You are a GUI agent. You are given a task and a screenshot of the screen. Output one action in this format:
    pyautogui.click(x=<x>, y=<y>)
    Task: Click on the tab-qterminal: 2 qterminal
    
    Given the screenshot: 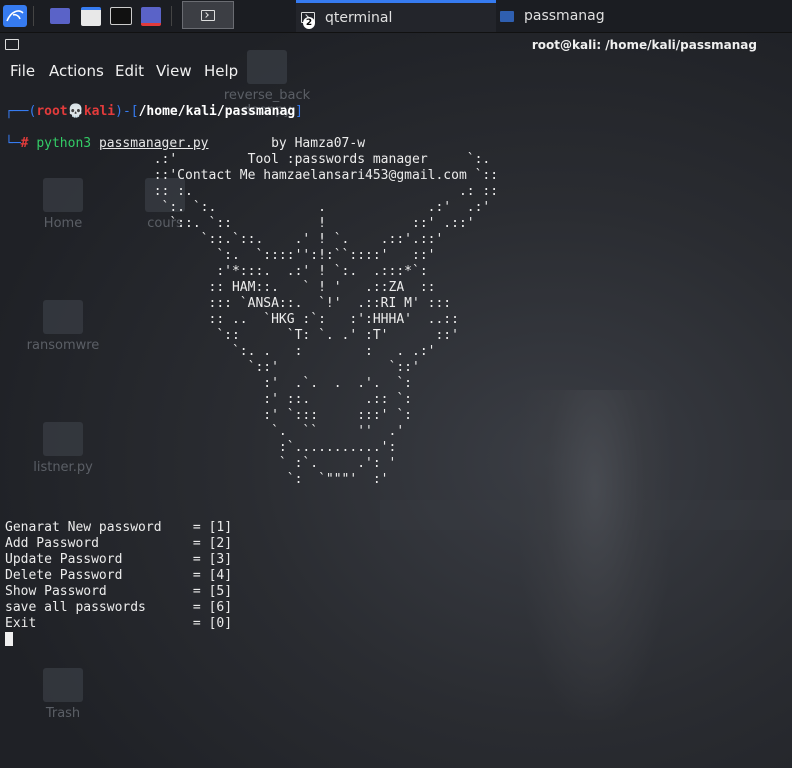 What is the action you would take?
    pyautogui.click(x=396, y=16)
    